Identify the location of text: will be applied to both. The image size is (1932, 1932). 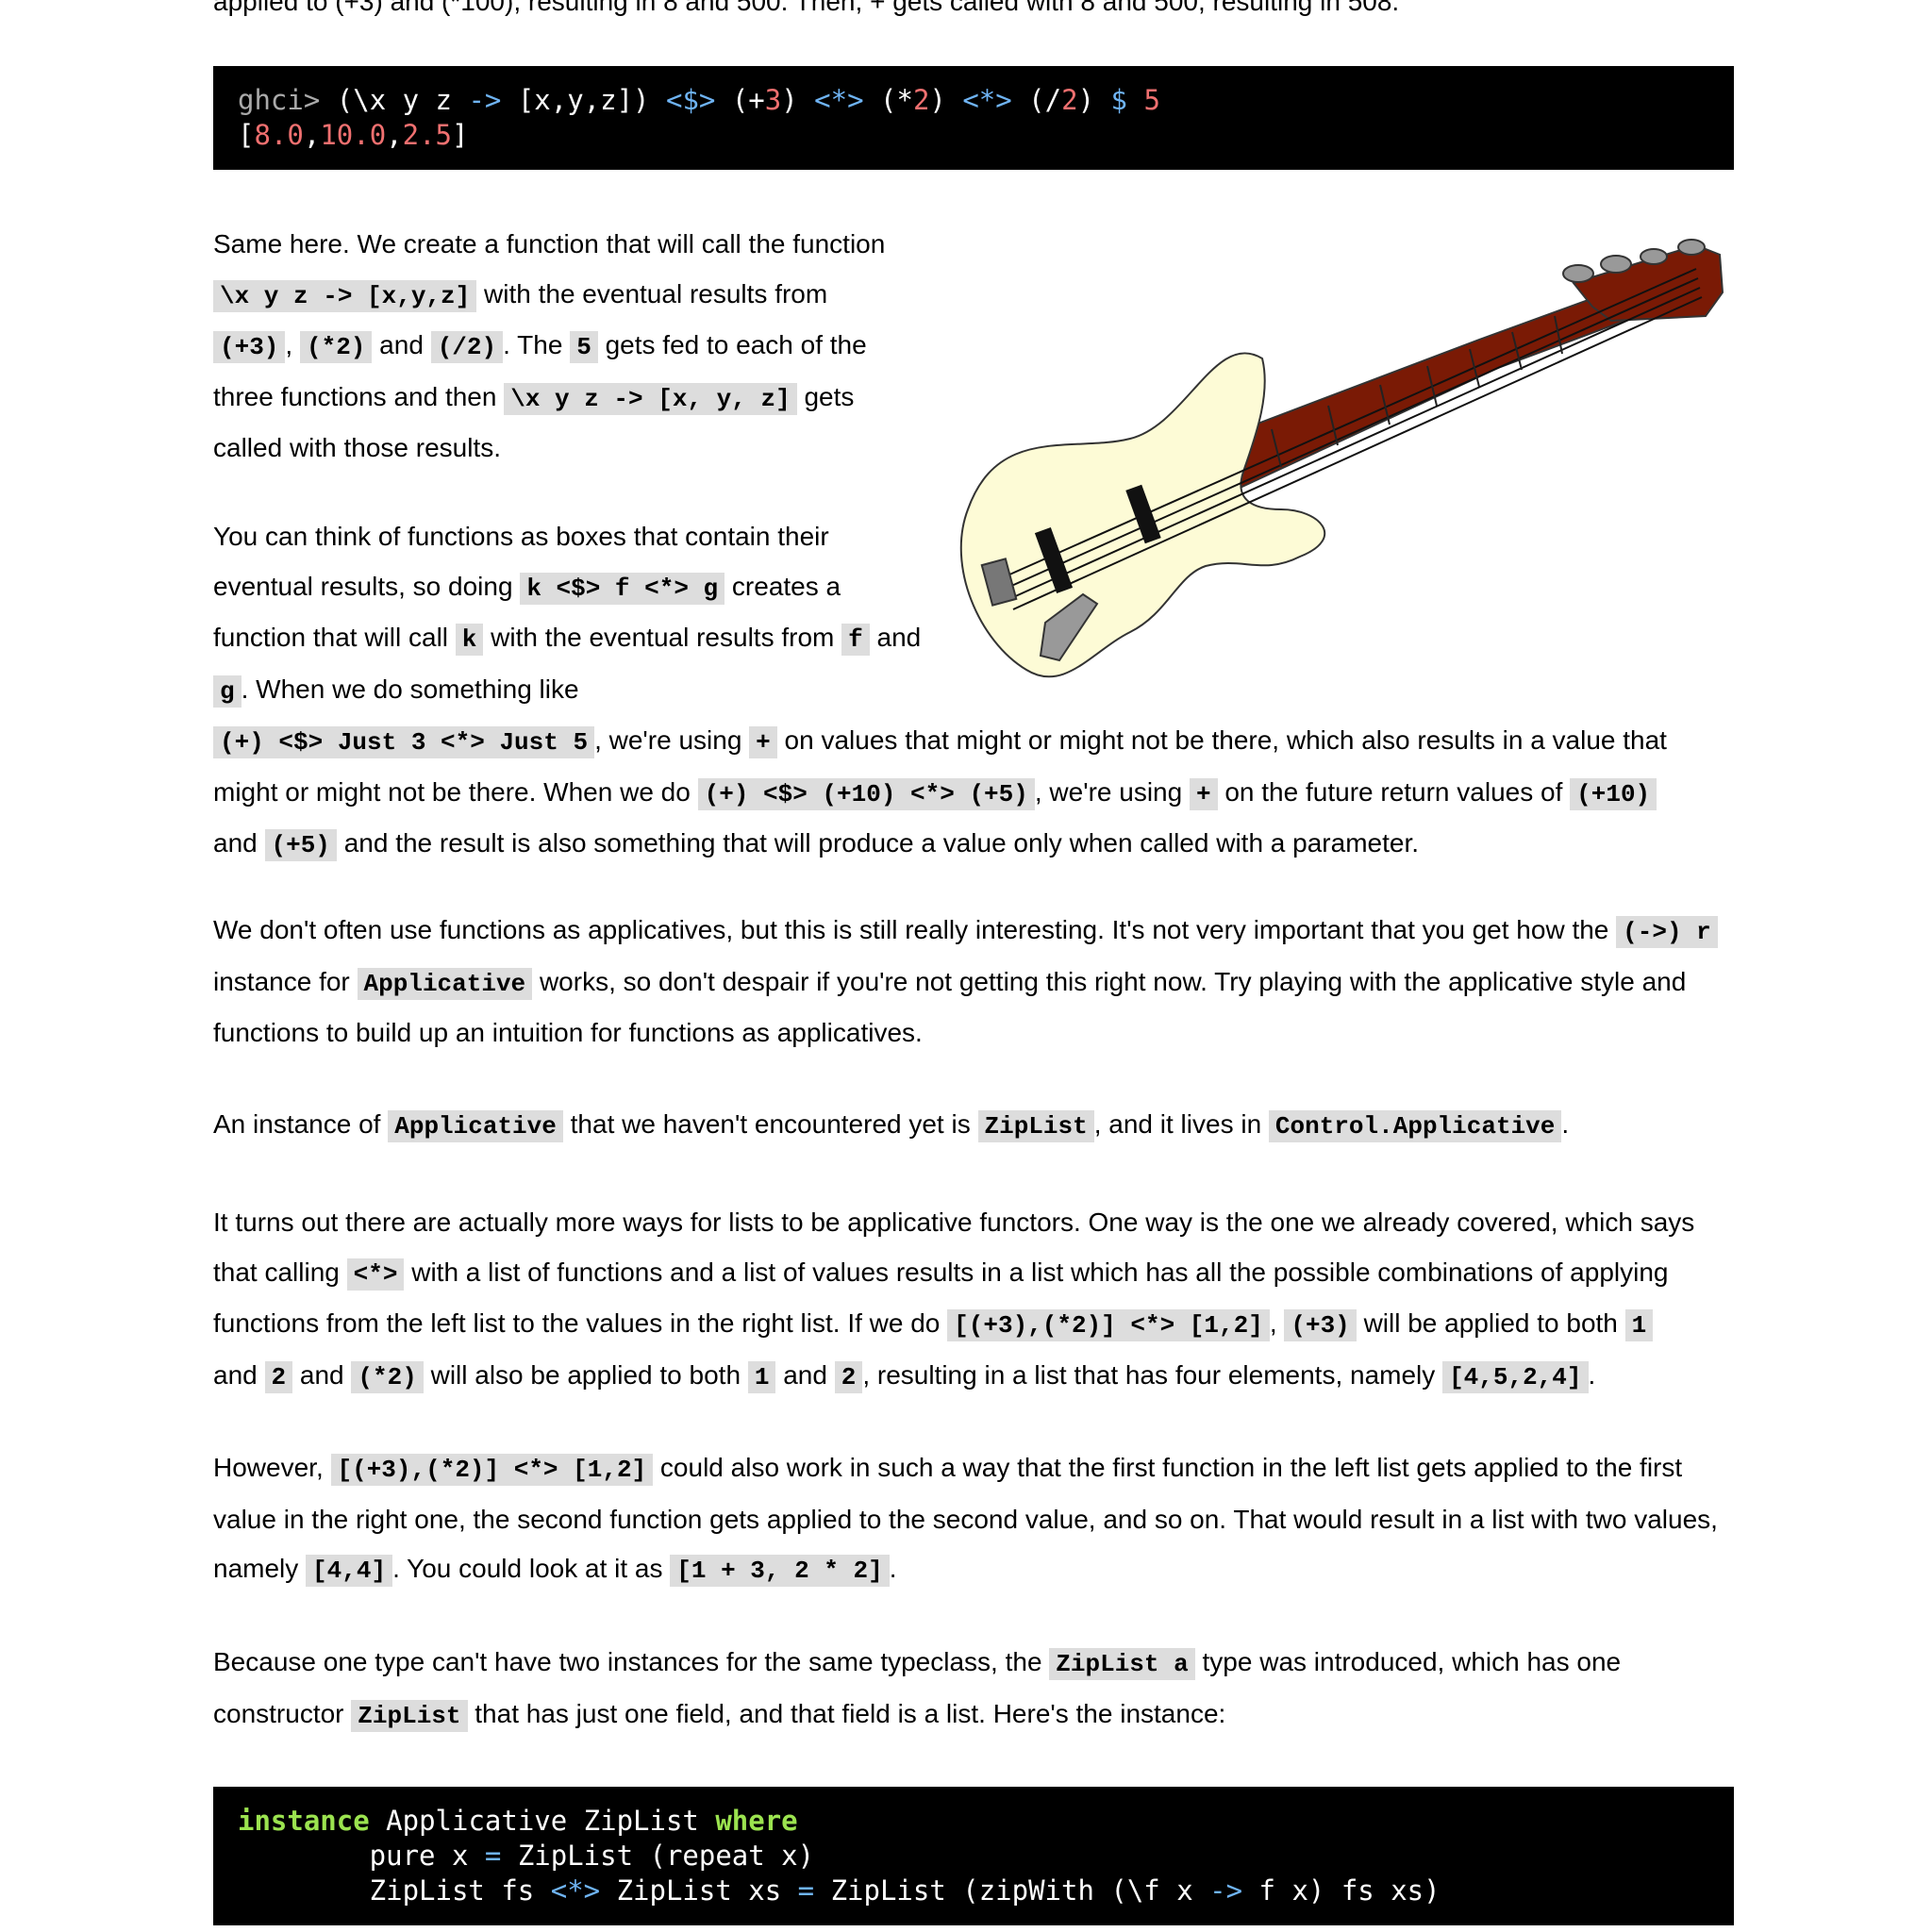
(1491, 1323).